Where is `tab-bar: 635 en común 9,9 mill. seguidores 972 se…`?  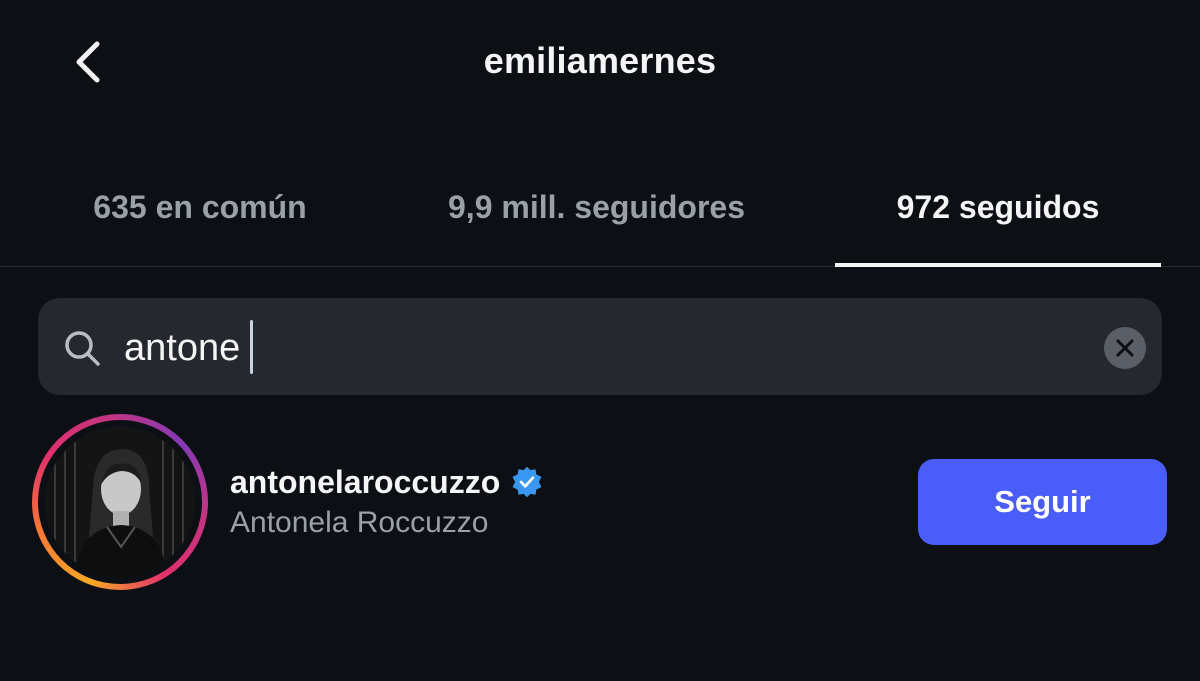
tab-bar: 635 en común 9,9 mill. seguidores 972 se… is located at coordinates (600, 221).